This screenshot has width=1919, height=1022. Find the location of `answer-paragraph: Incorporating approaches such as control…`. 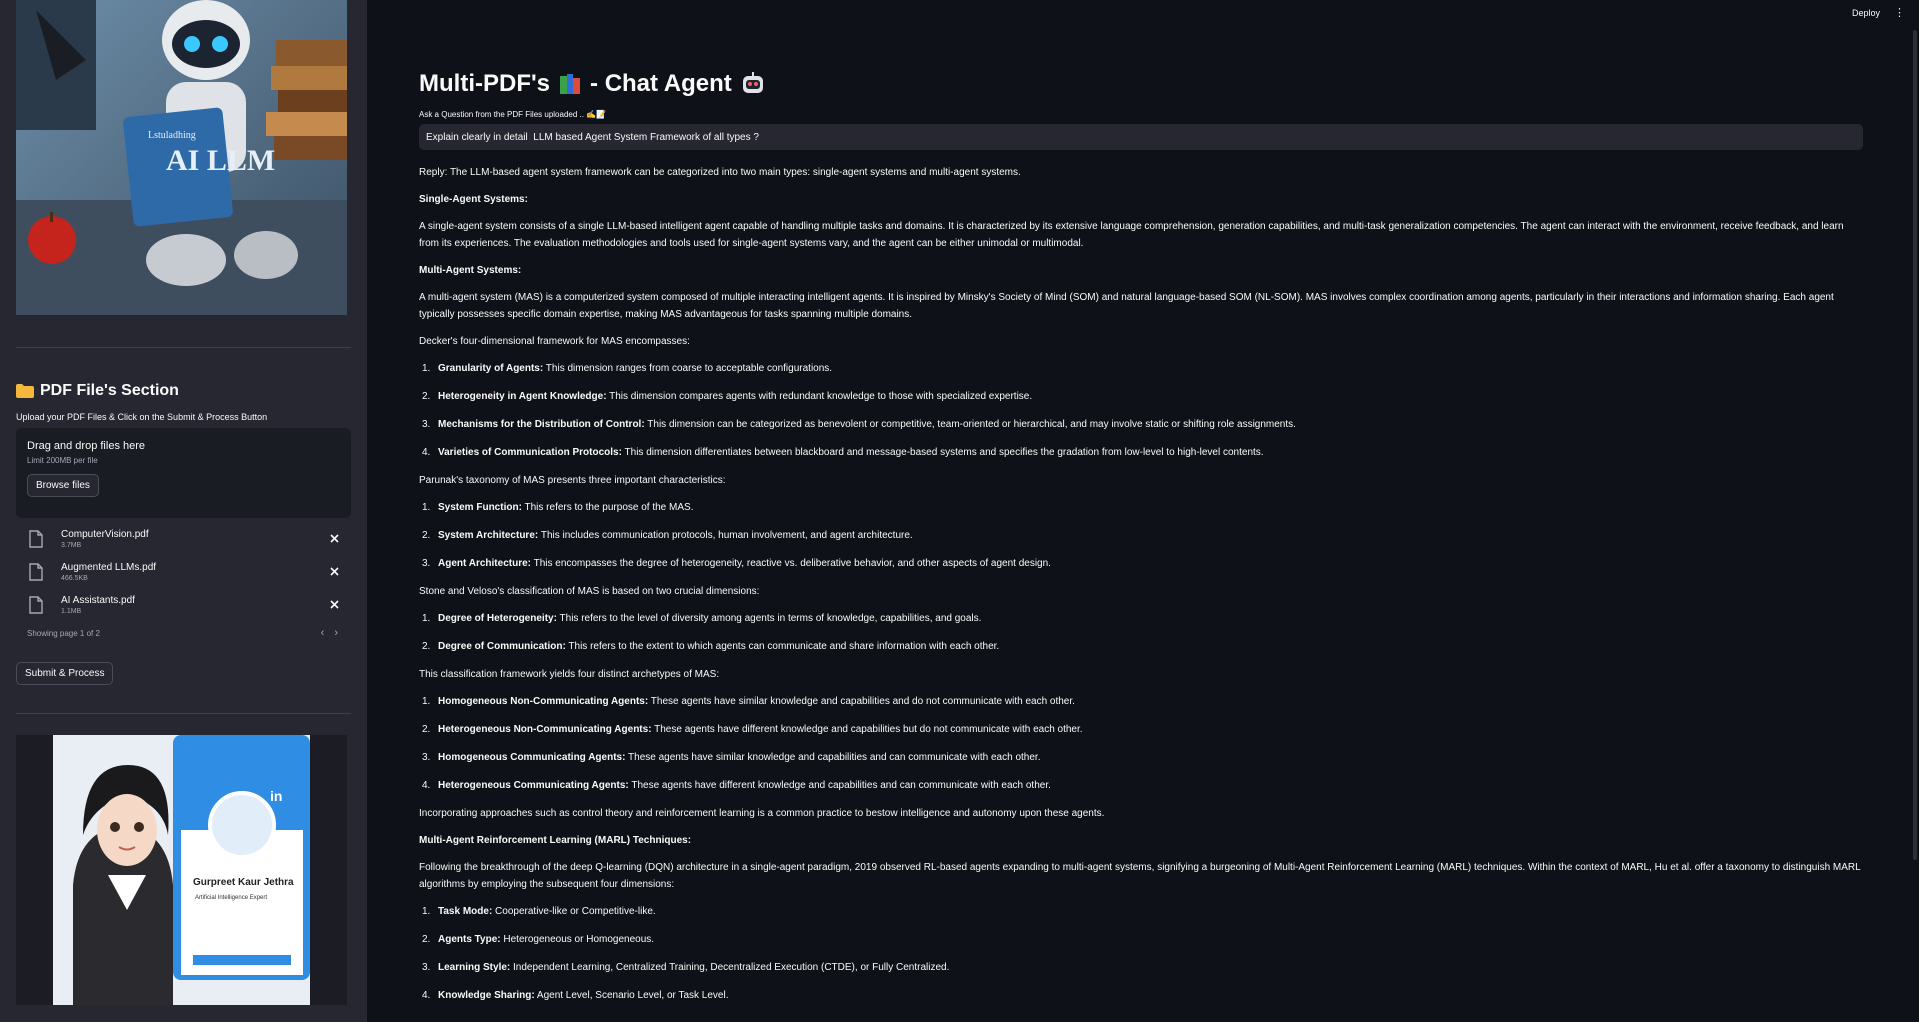

answer-paragraph: Incorporating approaches such as control… is located at coordinates (762, 813).